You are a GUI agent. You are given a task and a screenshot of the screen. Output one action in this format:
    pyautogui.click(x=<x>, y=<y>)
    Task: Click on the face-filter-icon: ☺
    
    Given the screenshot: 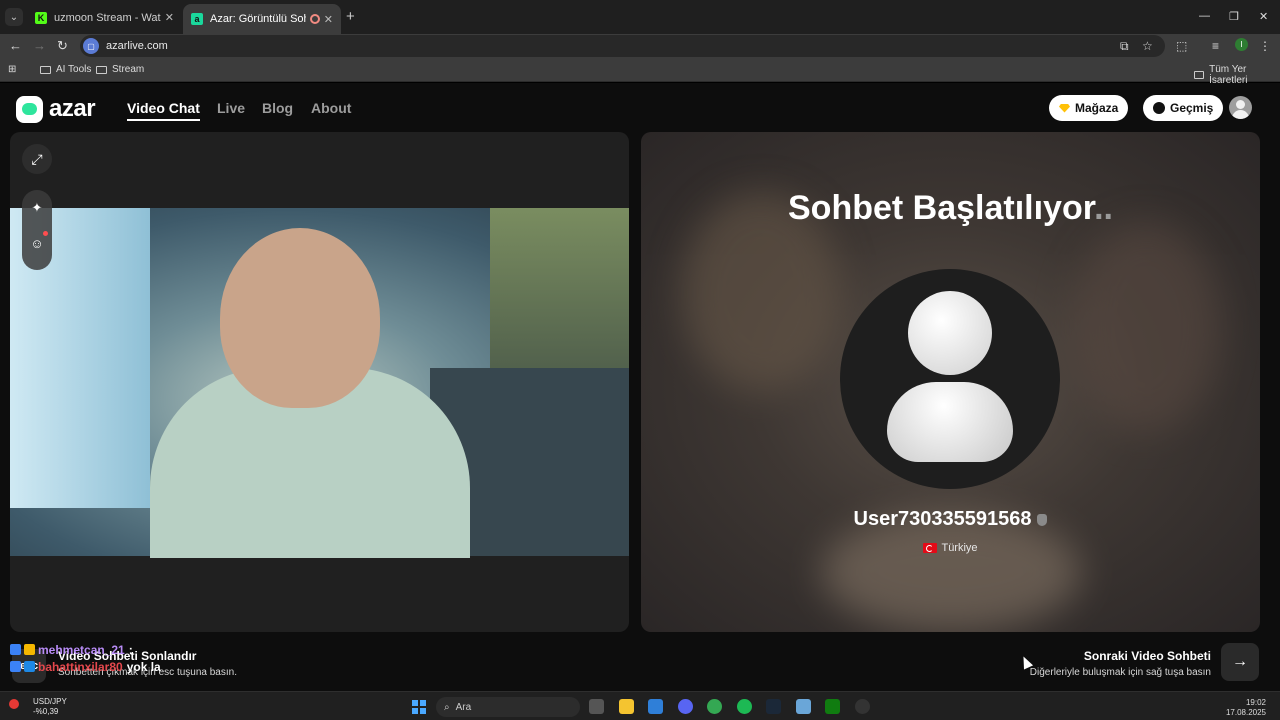 What is the action you would take?
    pyautogui.click(x=37, y=243)
    